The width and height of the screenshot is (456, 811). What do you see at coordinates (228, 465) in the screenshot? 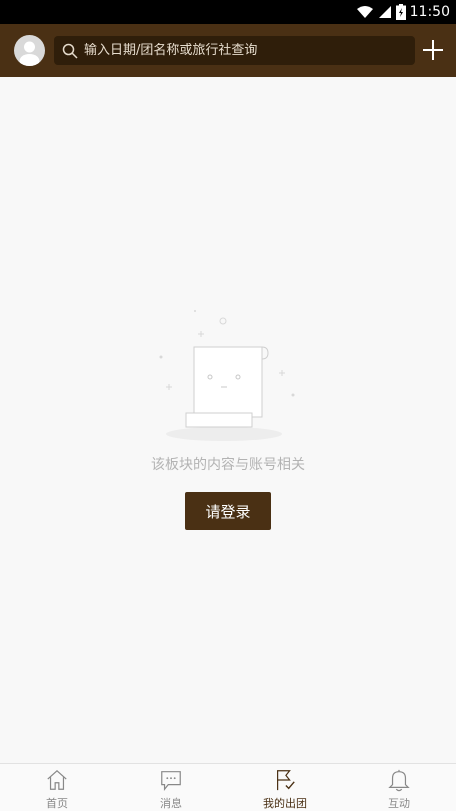
I see `empty-message: 该板块的内容与账号相关` at bounding box center [228, 465].